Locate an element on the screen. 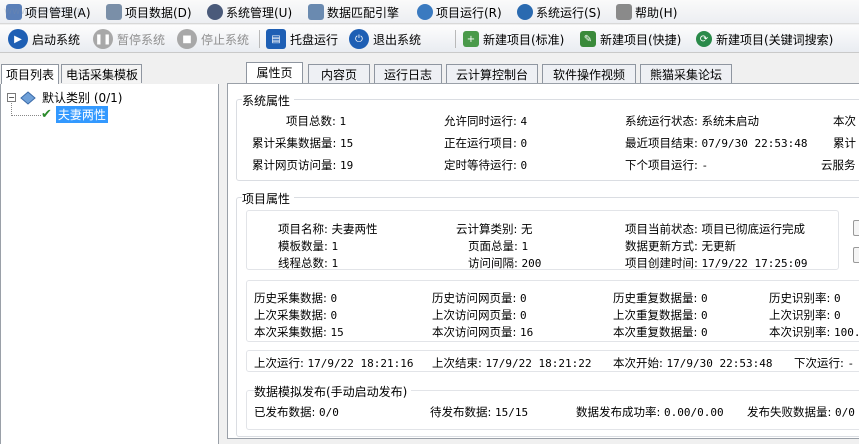 The width and height of the screenshot is (859, 444). tree-root-label: 默认类别 (0/1) is located at coordinates (82, 98).